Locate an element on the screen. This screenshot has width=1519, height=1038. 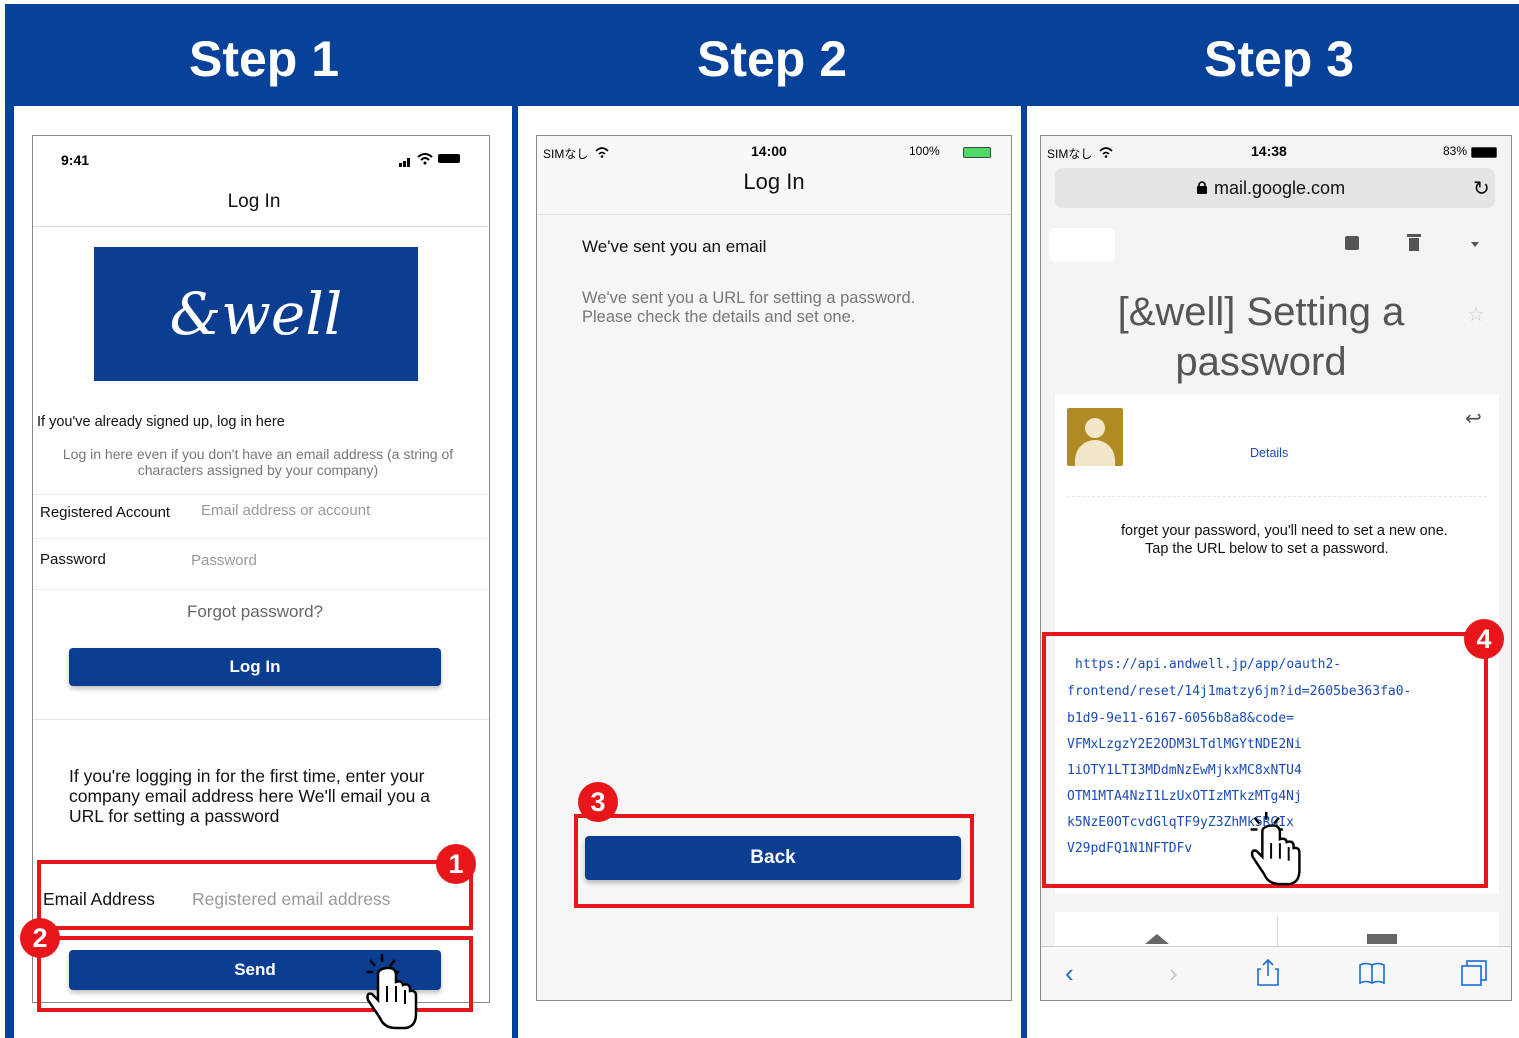
logo-text: &well is located at coordinates (256, 314).